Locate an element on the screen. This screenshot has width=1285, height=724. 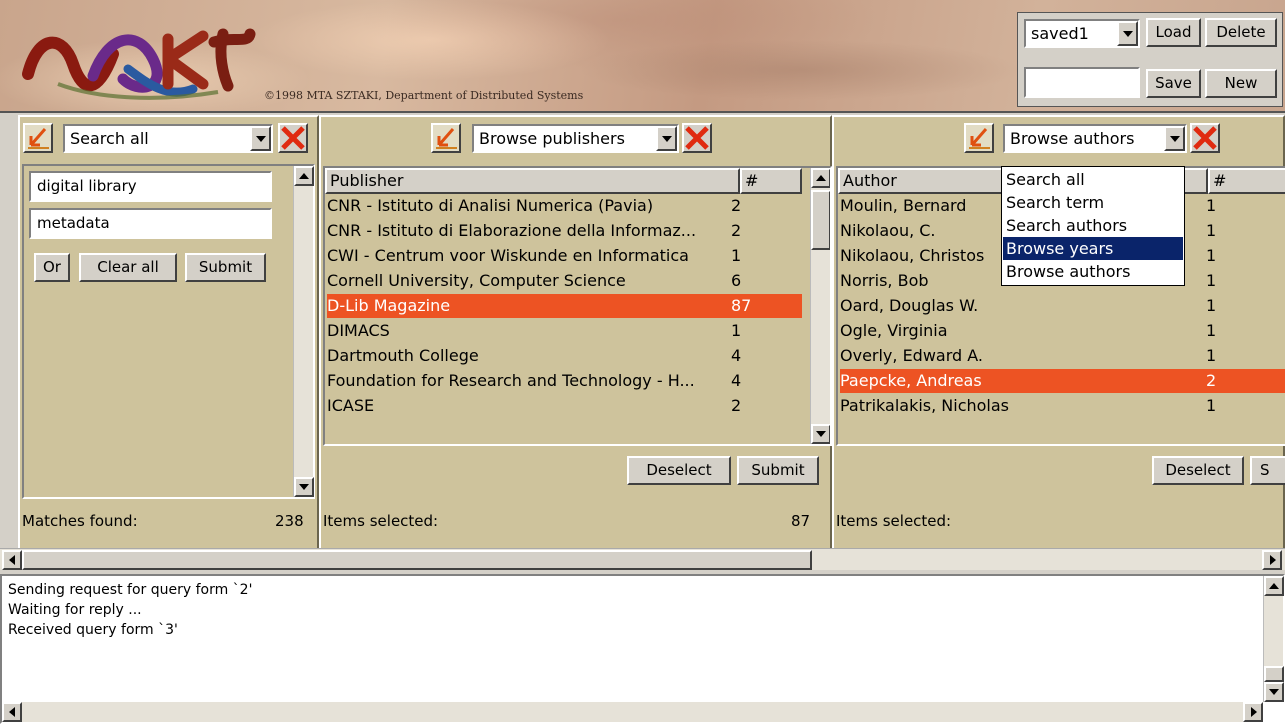
delete-button: Delete is located at coordinates (1241, 32).